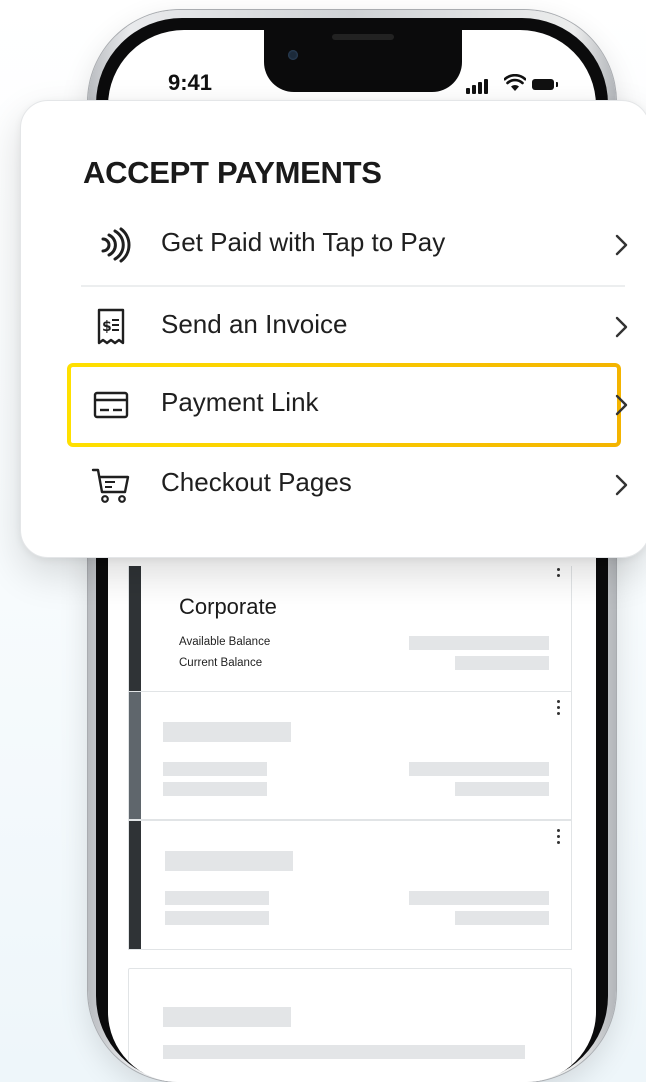 This screenshot has width=646, height=1082. What do you see at coordinates (228, 606) in the screenshot?
I see `account-title: Corporate` at bounding box center [228, 606].